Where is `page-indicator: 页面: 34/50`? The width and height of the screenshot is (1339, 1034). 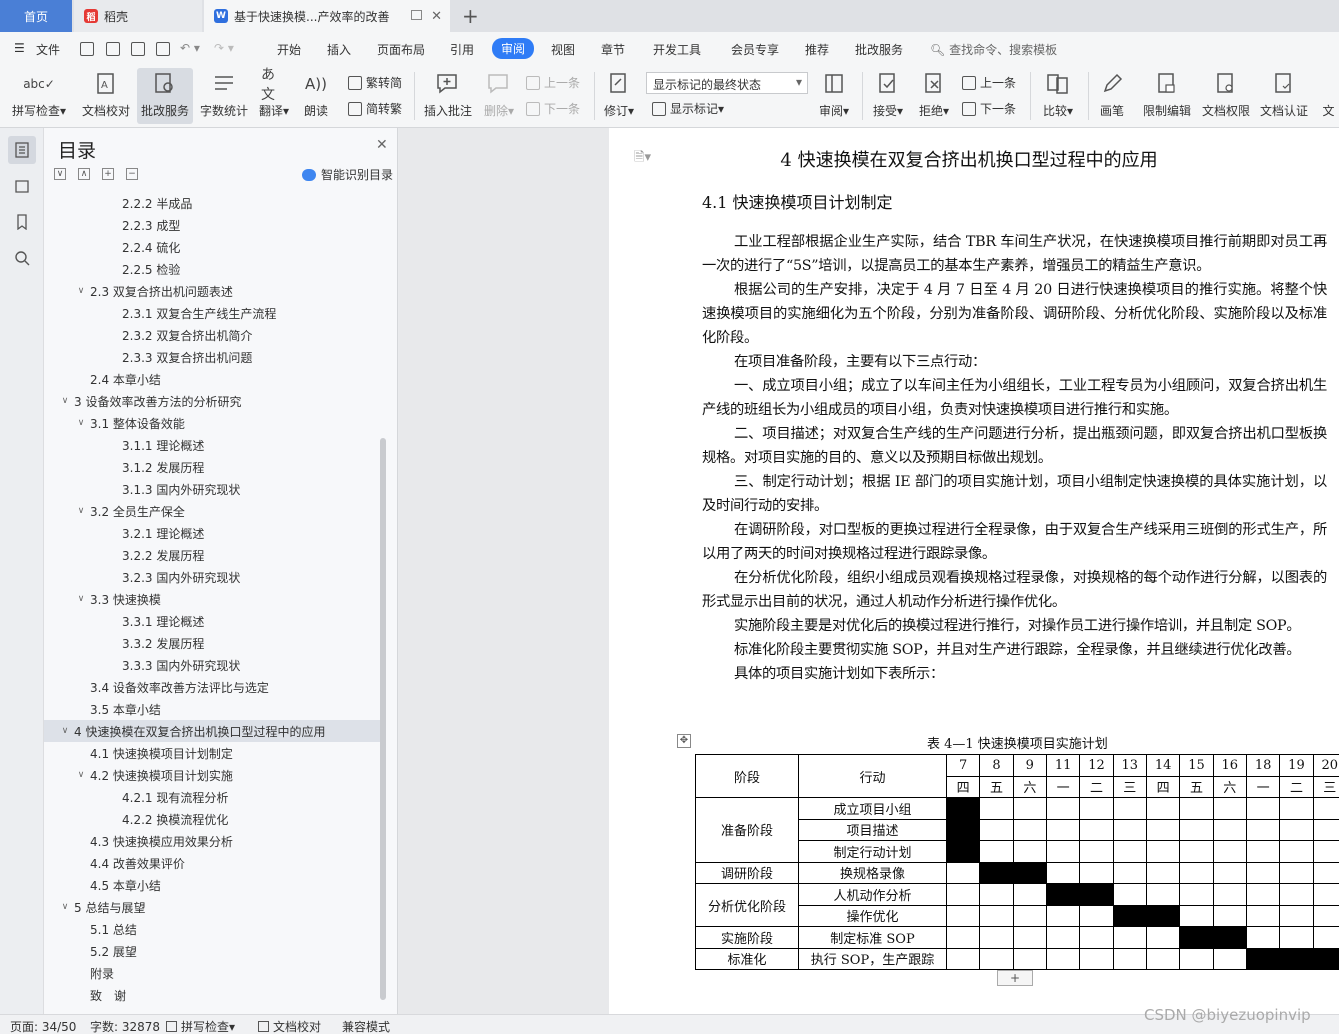
page-indicator: 页面: 34/50 is located at coordinates (43, 1026).